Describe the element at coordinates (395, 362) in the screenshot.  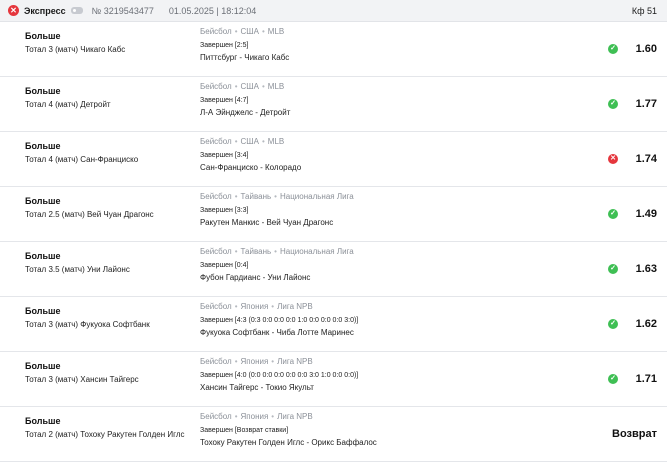
I see `event-meta: Бейсбол • Япония • Лига NPB` at that location.